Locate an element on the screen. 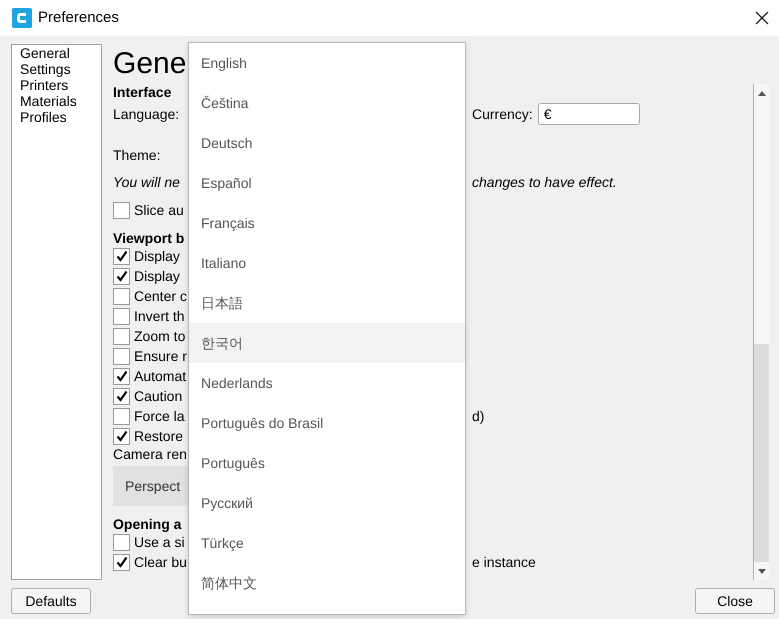 This screenshot has height=619, width=779. section-heading: Opening a is located at coordinates (147, 524).